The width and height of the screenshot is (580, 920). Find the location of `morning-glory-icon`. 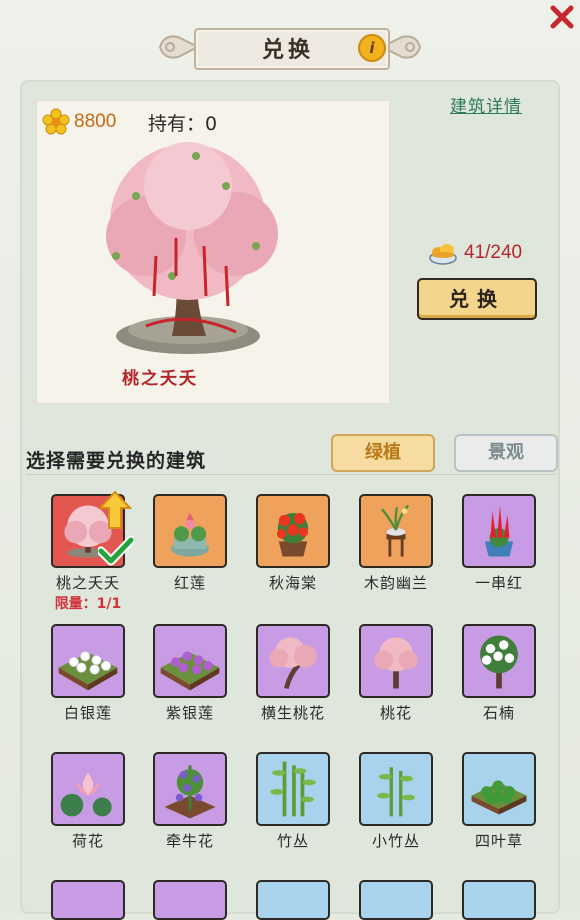

morning-glory-icon is located at coordinates (190, 792).